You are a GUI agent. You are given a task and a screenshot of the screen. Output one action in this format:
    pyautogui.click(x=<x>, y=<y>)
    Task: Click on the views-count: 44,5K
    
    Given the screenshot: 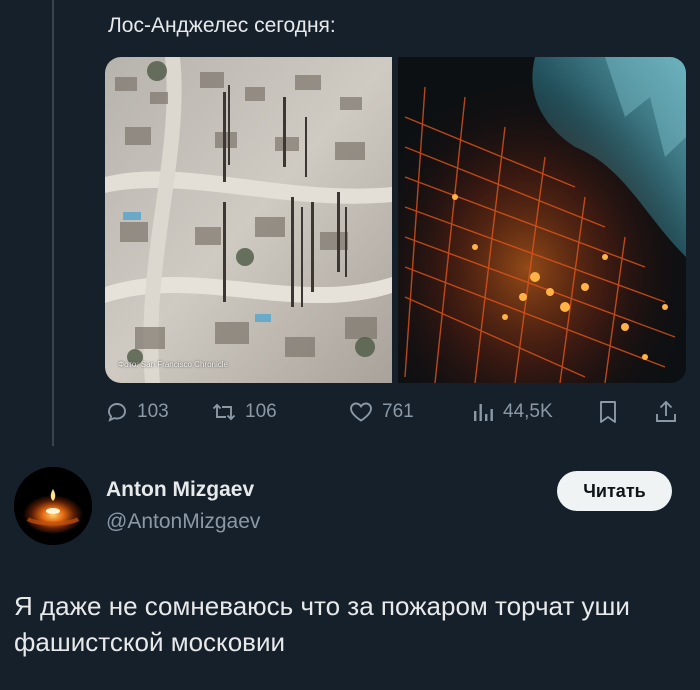 What is the action you would take?
    pyautogui.click(x=528, y=411)
    